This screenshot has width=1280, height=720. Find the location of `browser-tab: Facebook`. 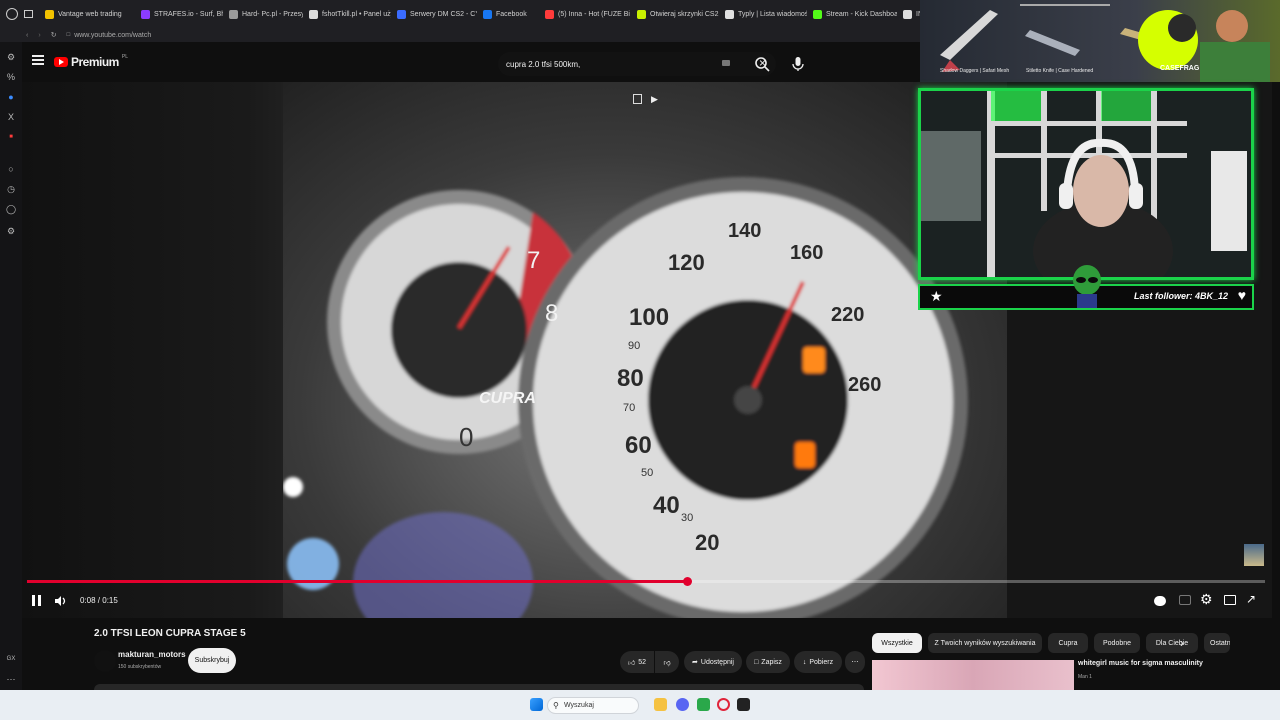

browser-tab: Facebook is located at coordinates (508, 14).